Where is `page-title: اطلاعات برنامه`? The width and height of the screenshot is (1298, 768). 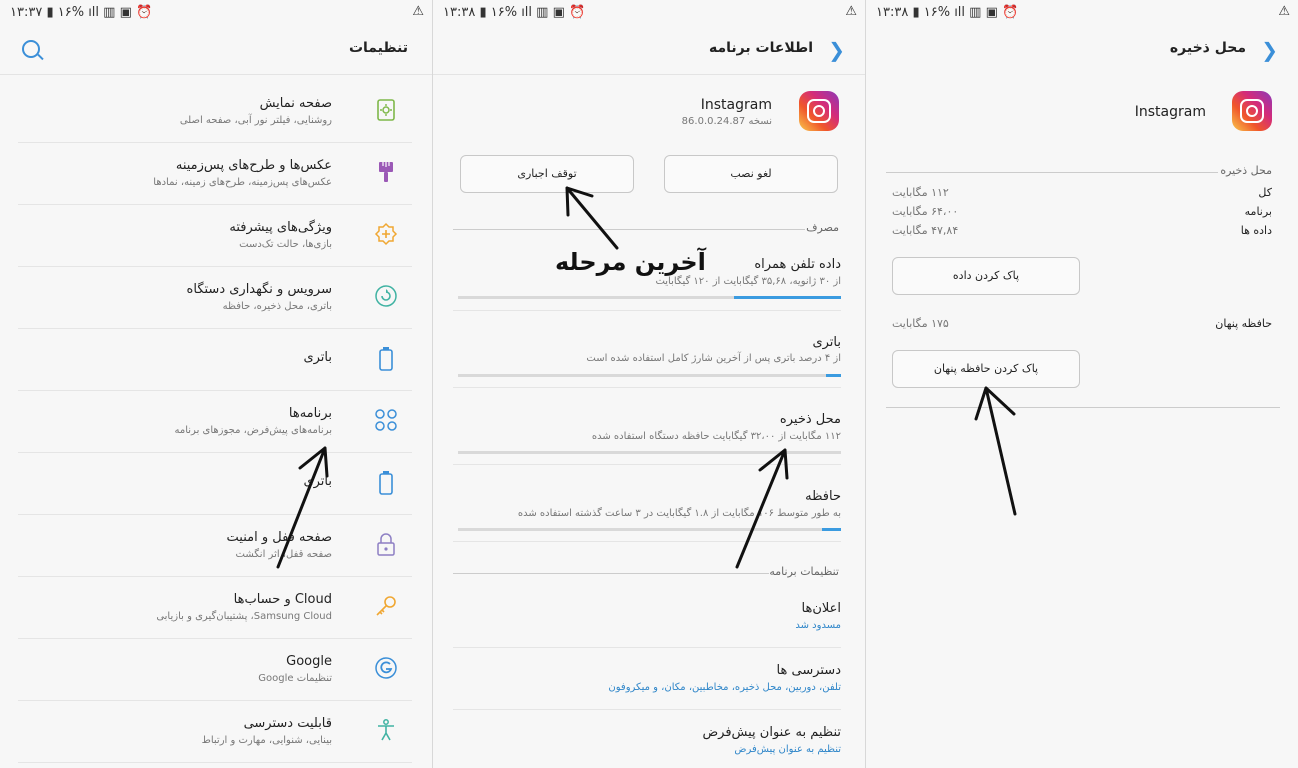 page-title: اطلاعات برنامه is located at coordinates (760, 48).